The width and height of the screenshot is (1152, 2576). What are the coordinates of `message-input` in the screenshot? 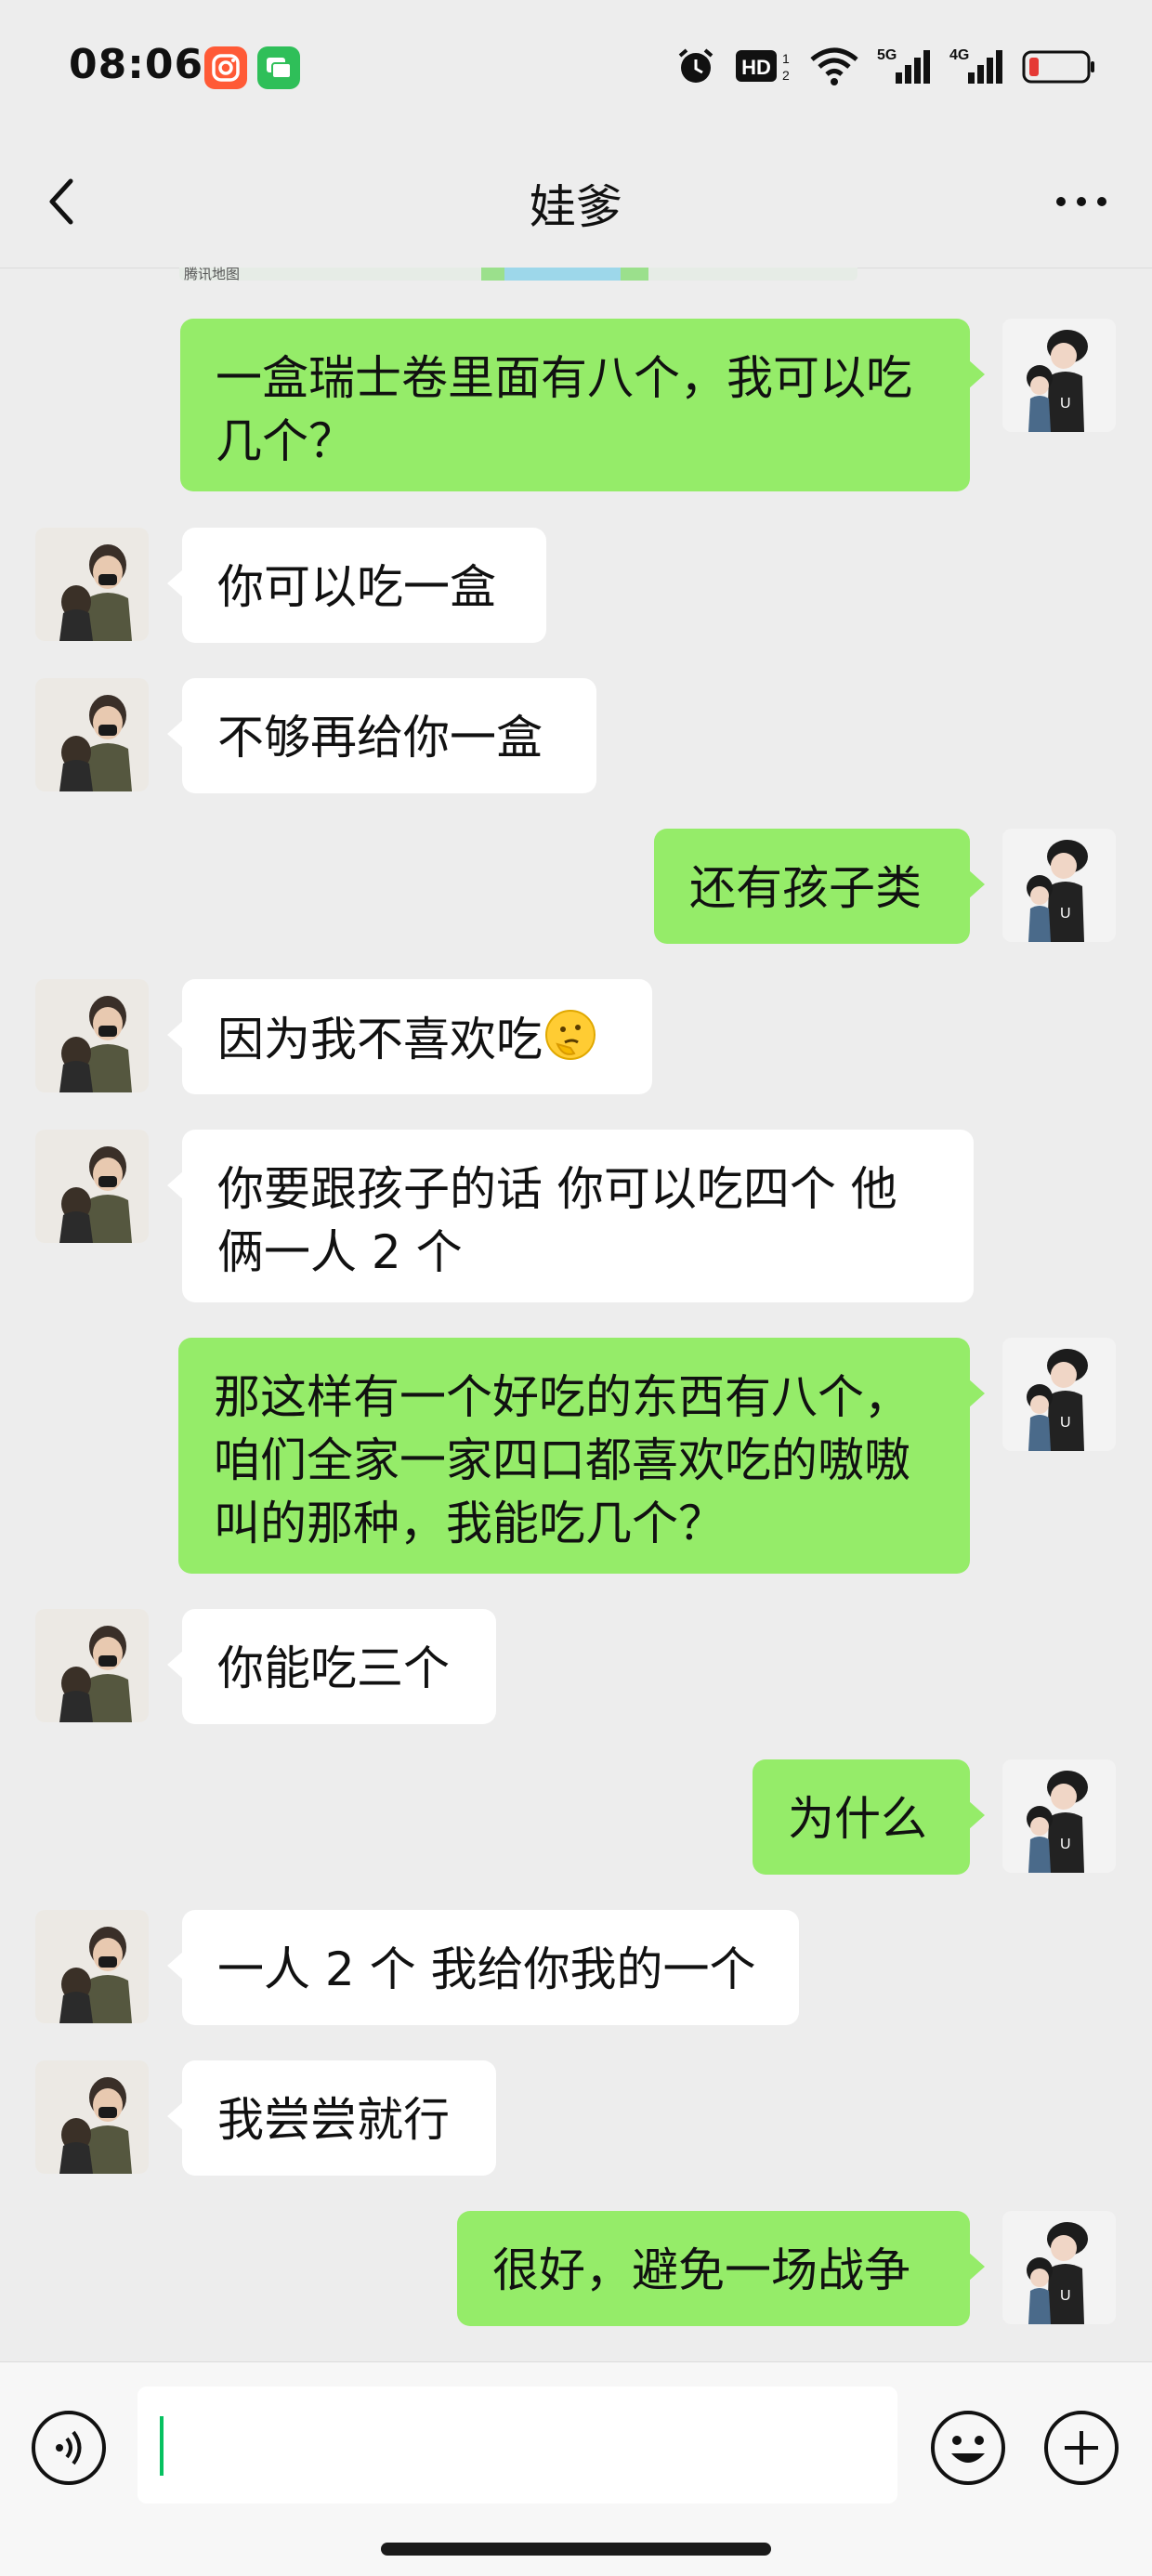 It's located at (517, 2445).